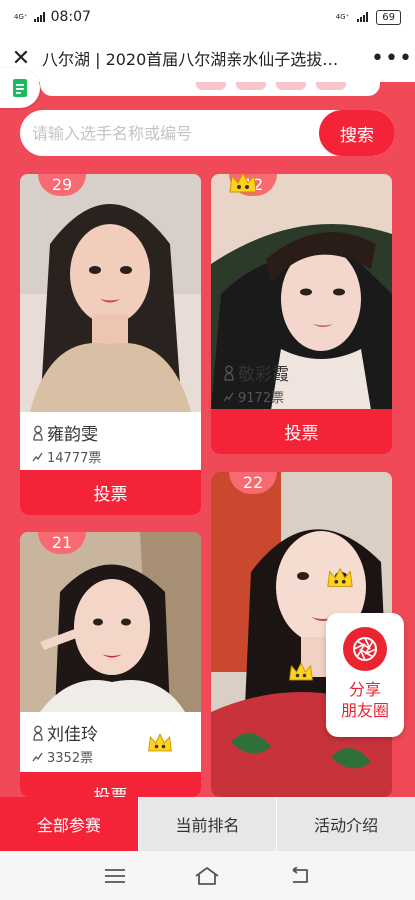 This screenshot has width=415, height=900. I want to click on contestant-votes-row: 9172票, so click(307, 396).